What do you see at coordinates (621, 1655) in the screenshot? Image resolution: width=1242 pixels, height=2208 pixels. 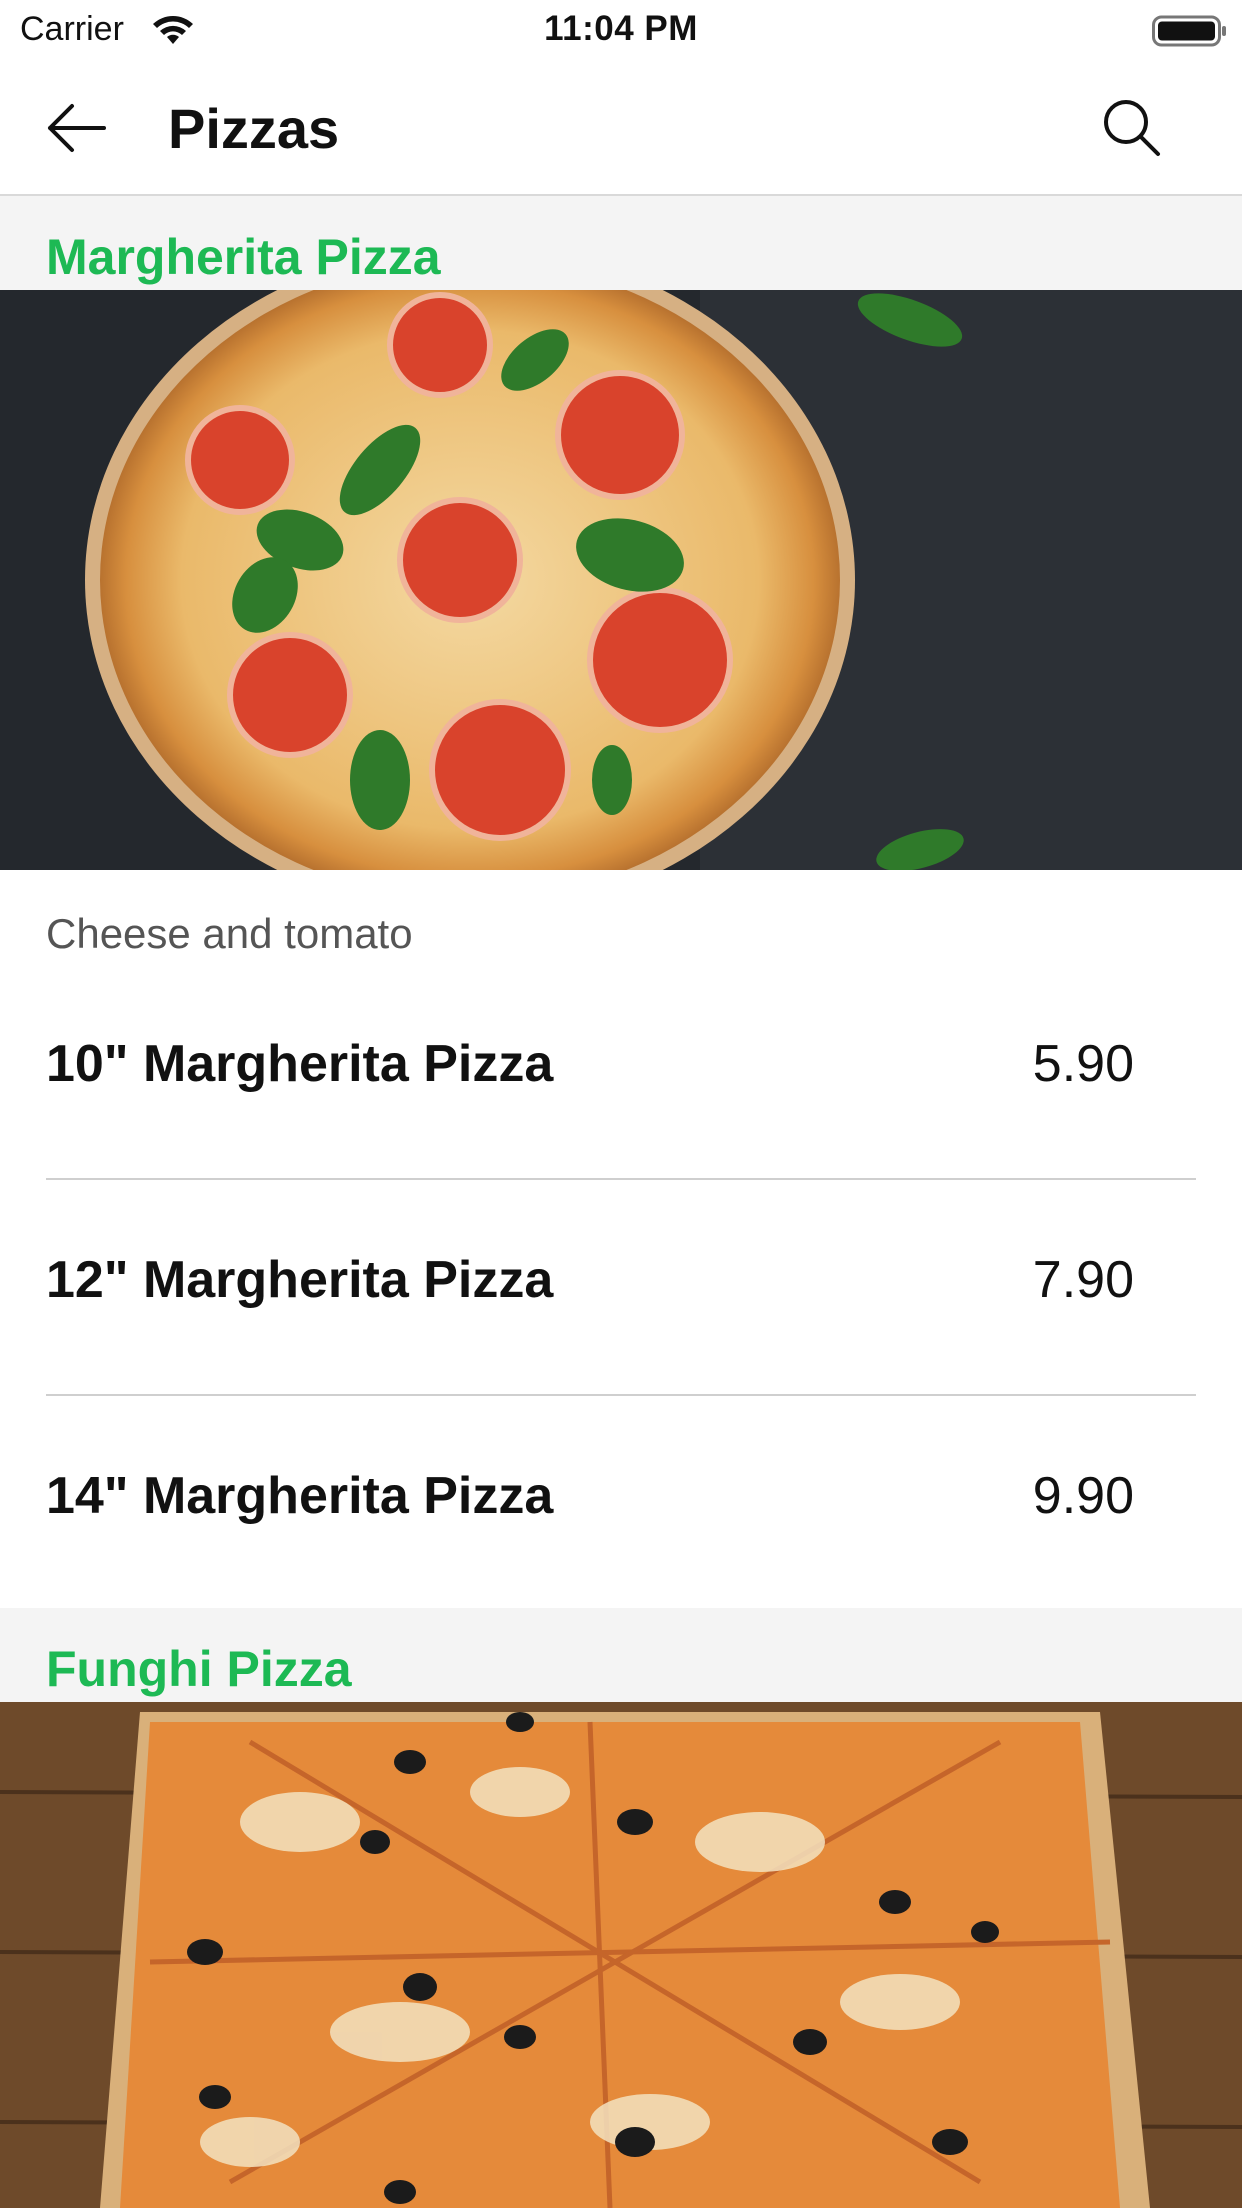 I see `section-header-funghi: Funghi Pizza` at bounding box center [621, 1655].